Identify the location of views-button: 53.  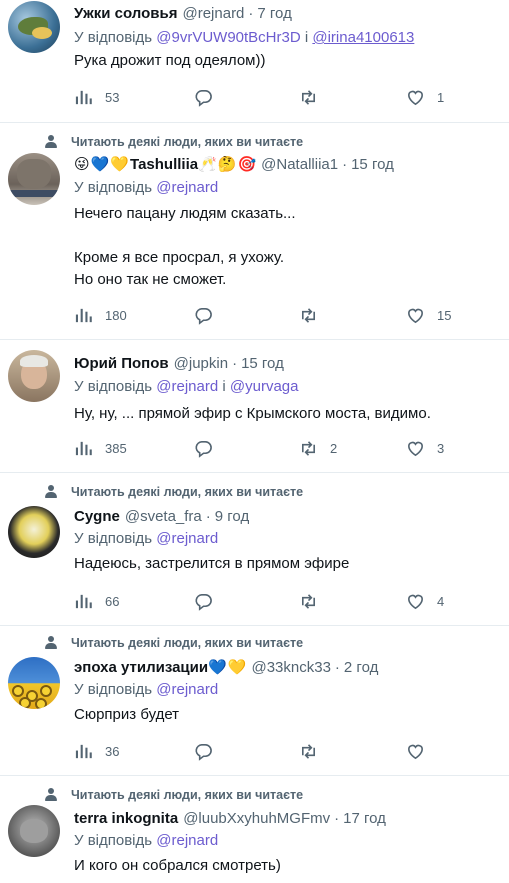
(96, 97).